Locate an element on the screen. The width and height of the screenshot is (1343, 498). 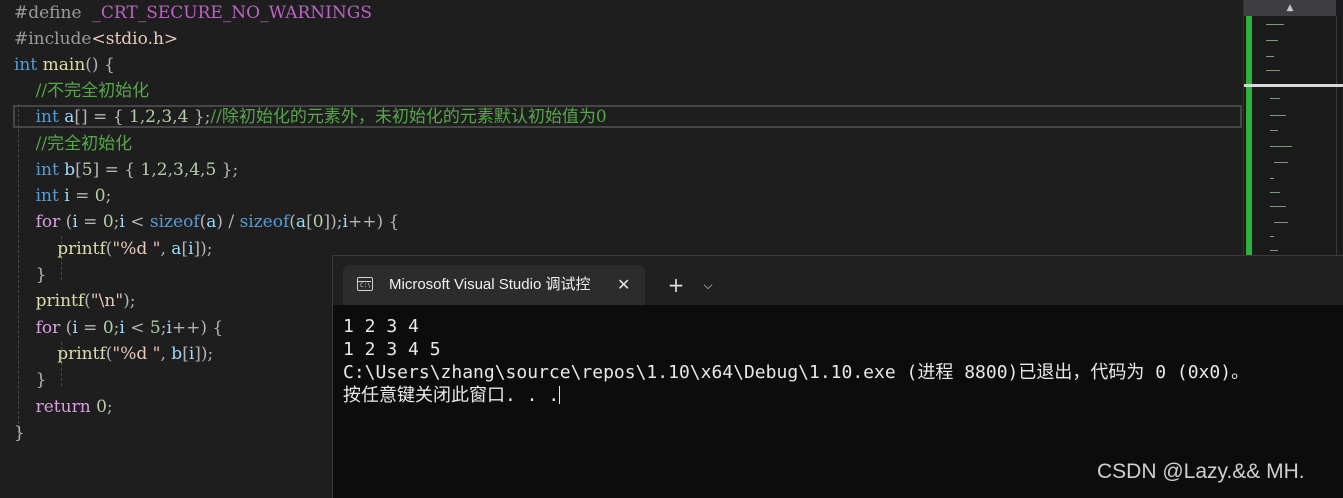
code-token: ] = { is located at coordinates (116, 170).